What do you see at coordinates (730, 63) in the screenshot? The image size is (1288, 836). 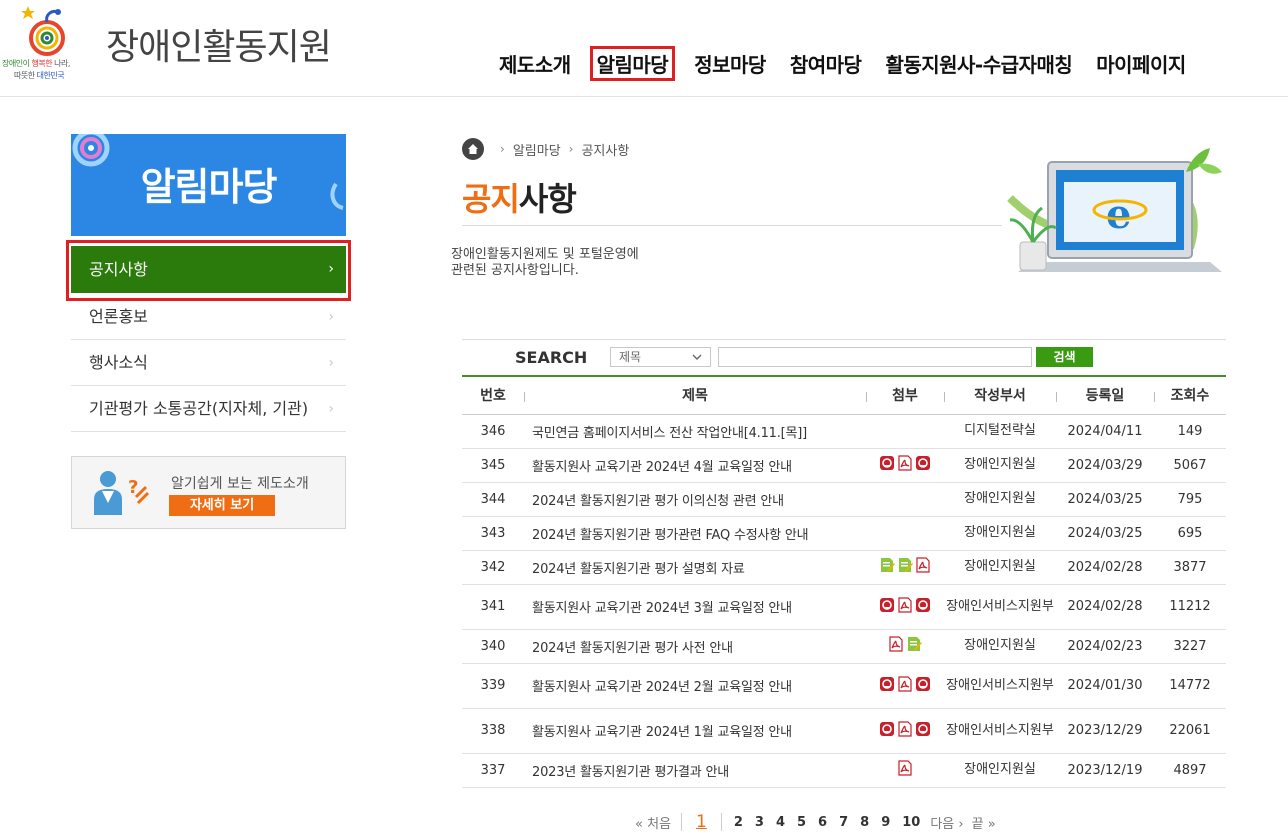 I see `gnb-item-info: 정보마당` at bounding box center [730, 63].